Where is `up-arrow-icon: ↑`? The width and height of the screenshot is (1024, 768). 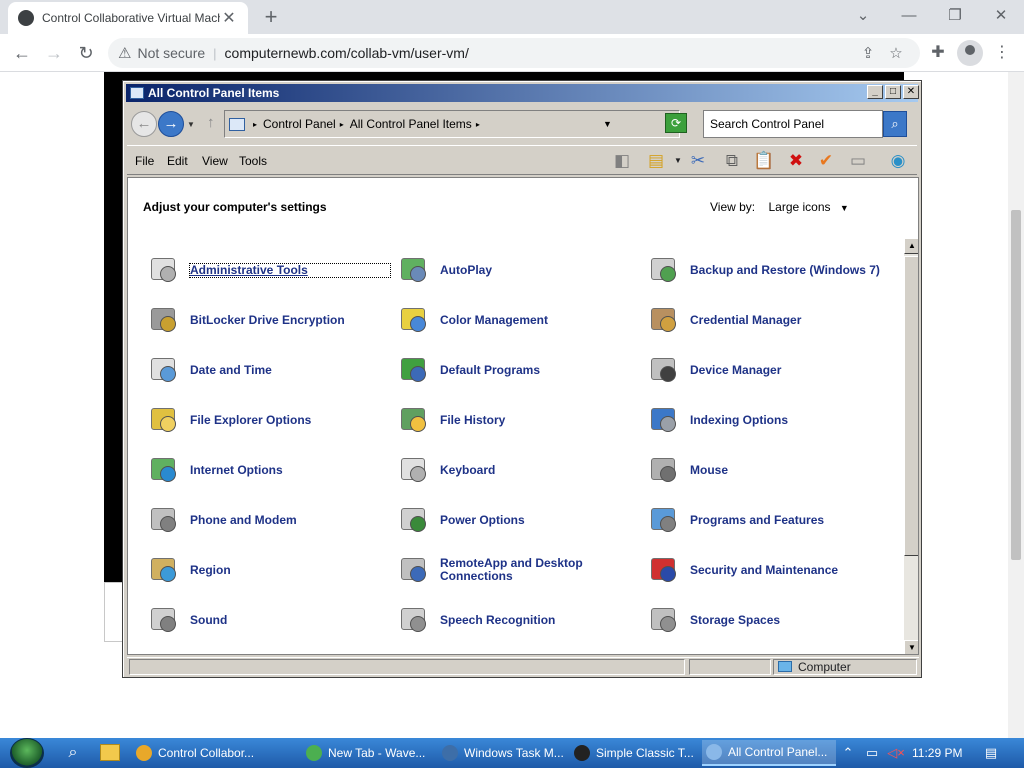
up-arrow-icon: ↑ is located at coordinates (211, 122).